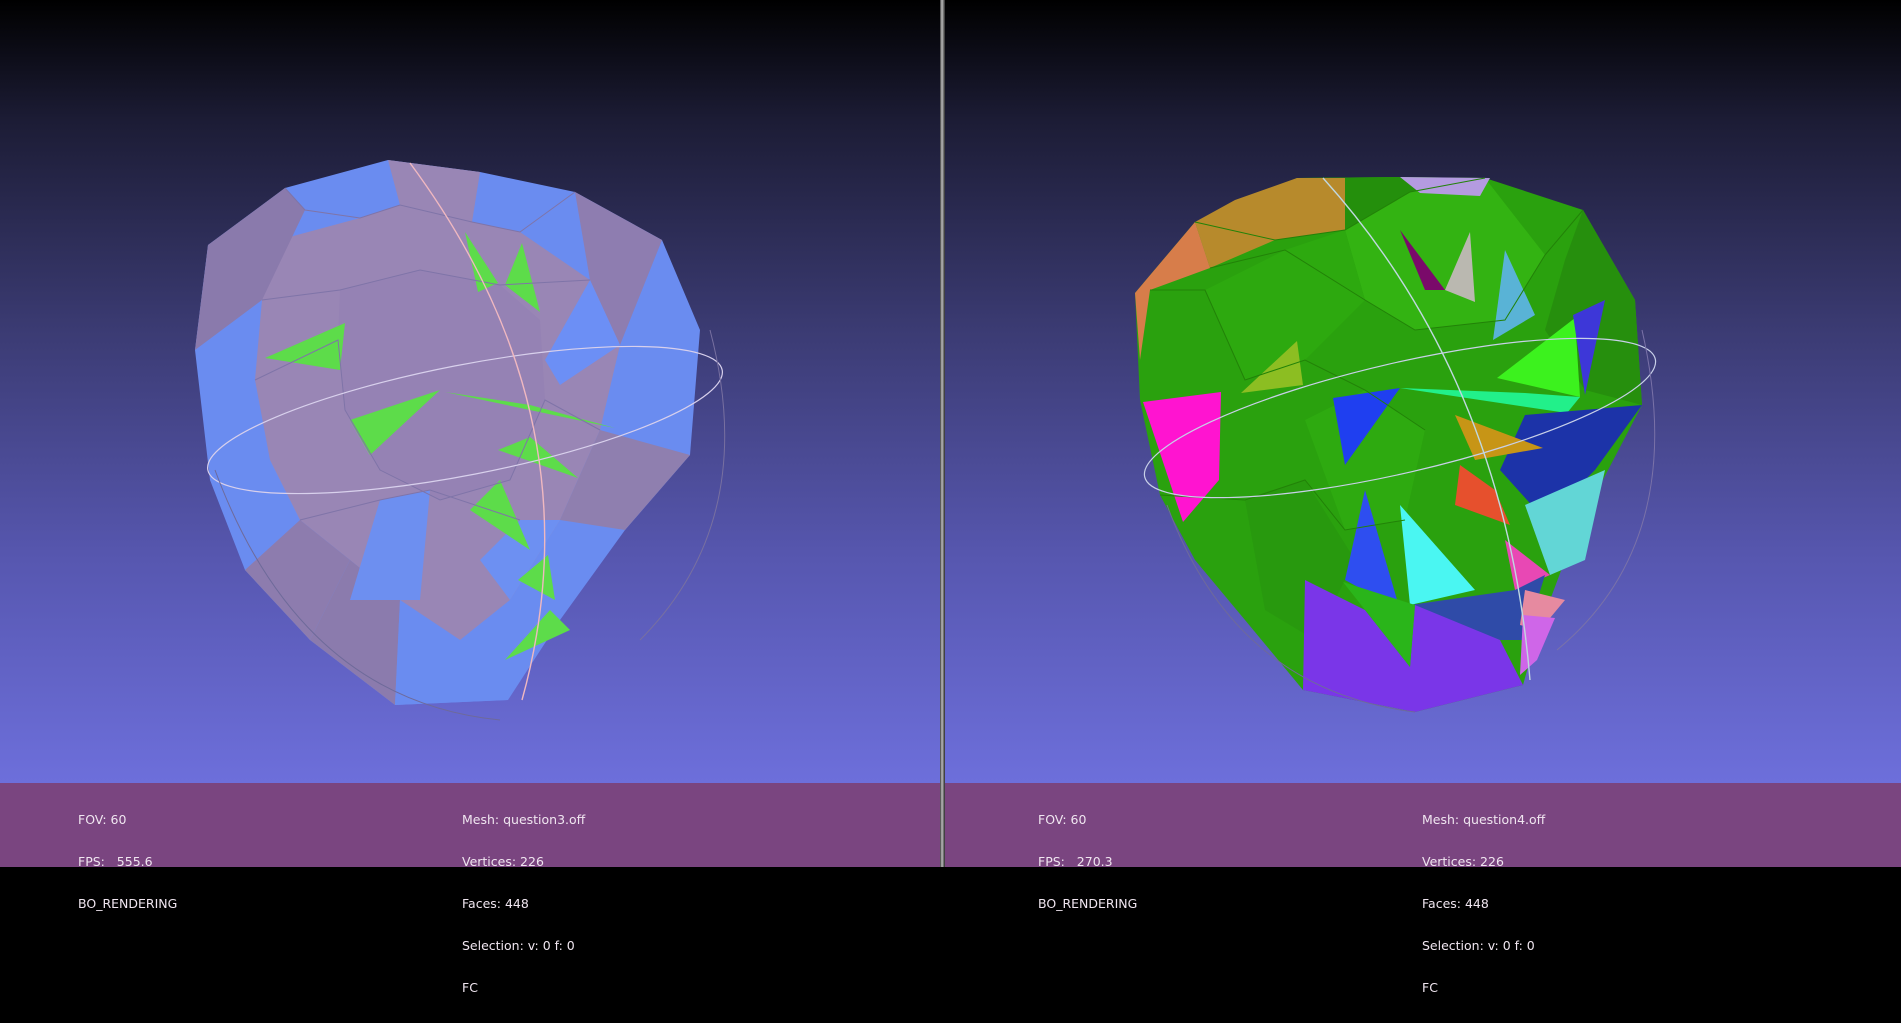 The image size is (1901, 1023). I want to click on mesh-model-left, so click(447, 432).